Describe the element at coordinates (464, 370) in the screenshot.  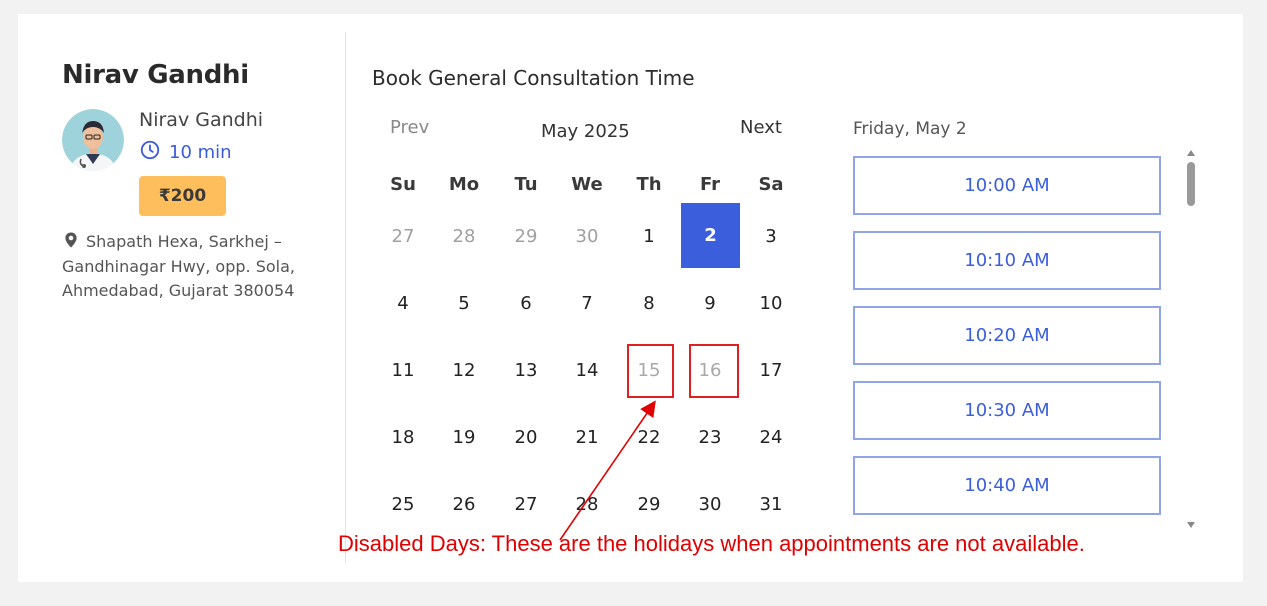
I see `calendar-day: 12` at that location.